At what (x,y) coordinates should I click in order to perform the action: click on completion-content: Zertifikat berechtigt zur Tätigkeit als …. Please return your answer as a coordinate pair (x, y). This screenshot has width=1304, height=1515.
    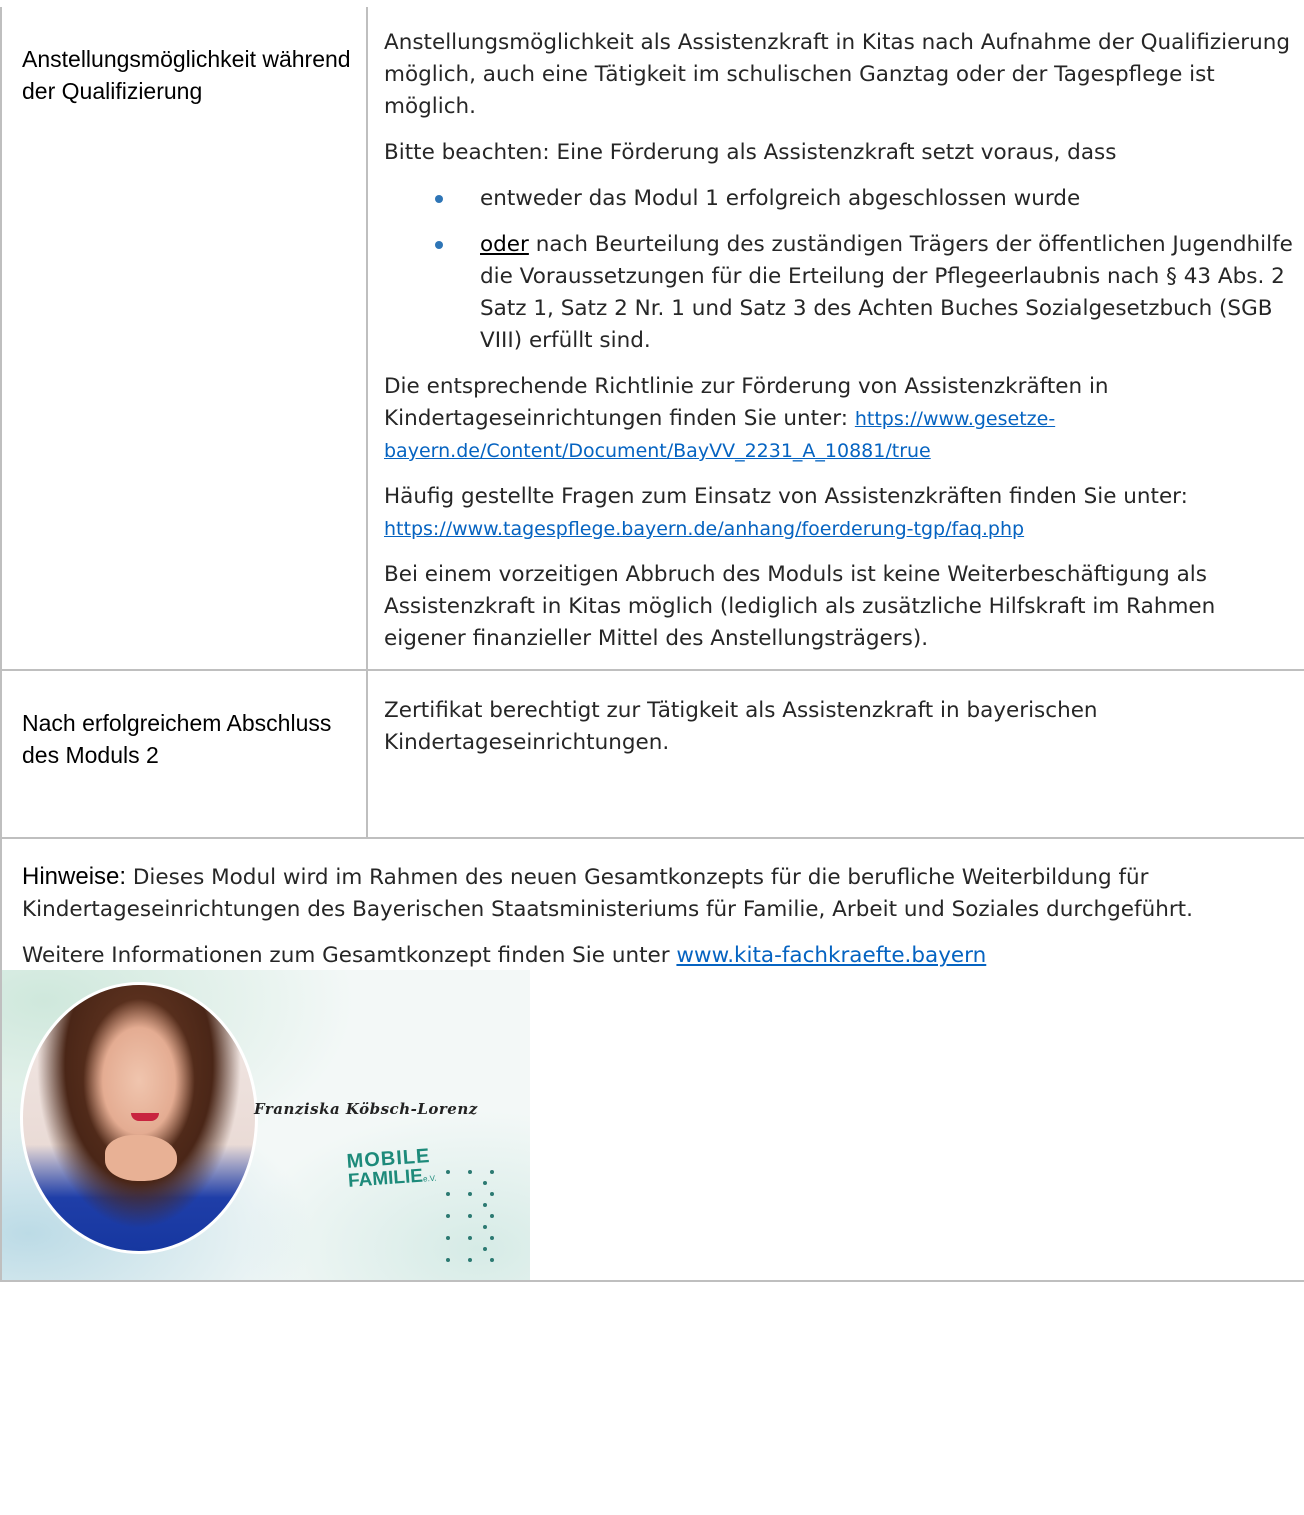
    Looking at the image, I should click on (836, 715).